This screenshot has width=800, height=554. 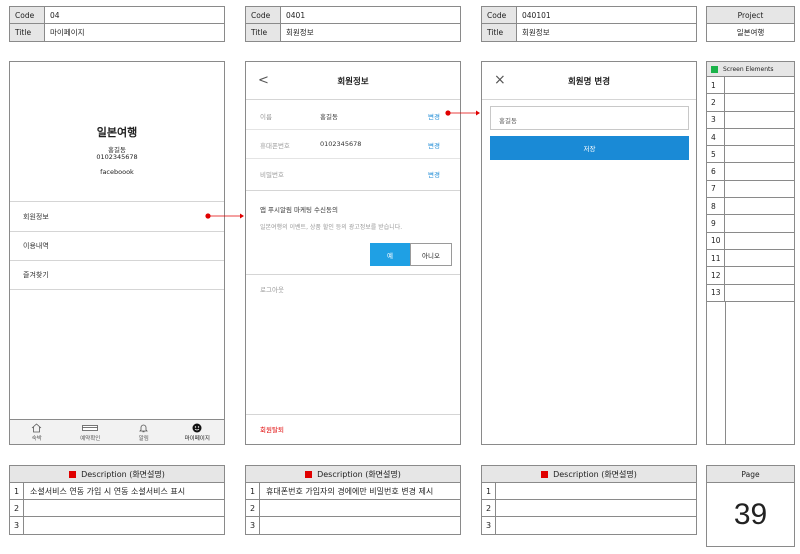 I want to click on description-row: 1, so click(x=589, y=491).